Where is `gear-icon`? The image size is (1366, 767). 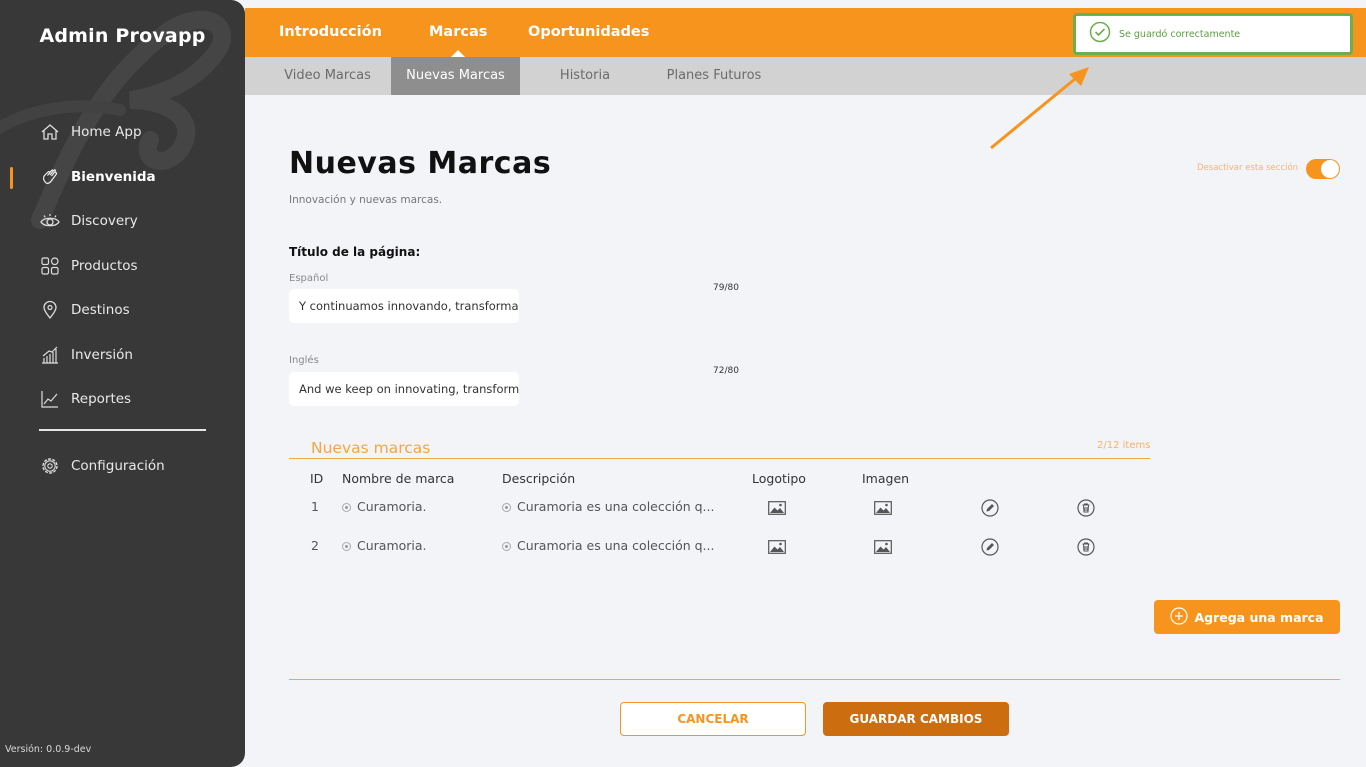 gear-icon is located at coordinates (50, 466).